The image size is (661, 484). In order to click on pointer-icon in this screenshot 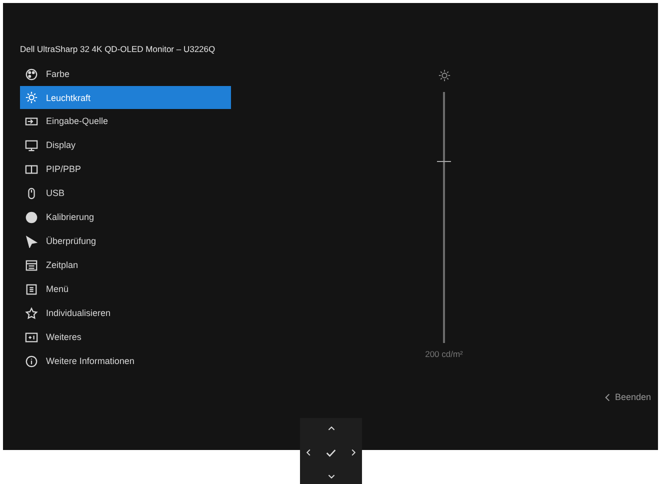, I will do `click(31, 241)`.